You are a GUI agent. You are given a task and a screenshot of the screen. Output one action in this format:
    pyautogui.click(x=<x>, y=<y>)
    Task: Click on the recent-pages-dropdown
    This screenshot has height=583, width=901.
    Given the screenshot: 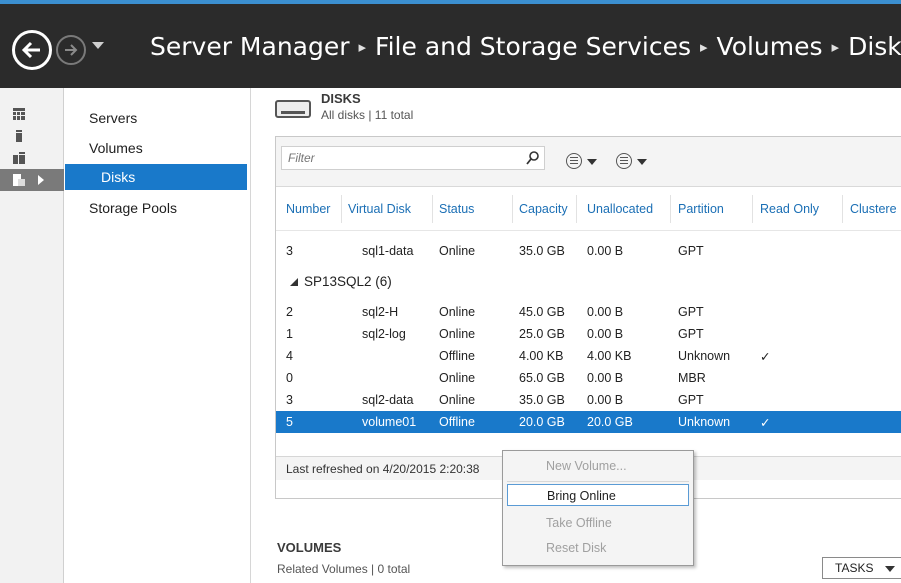 What is the action you would take?
    pyautogui.click(x=98, y=45)
    